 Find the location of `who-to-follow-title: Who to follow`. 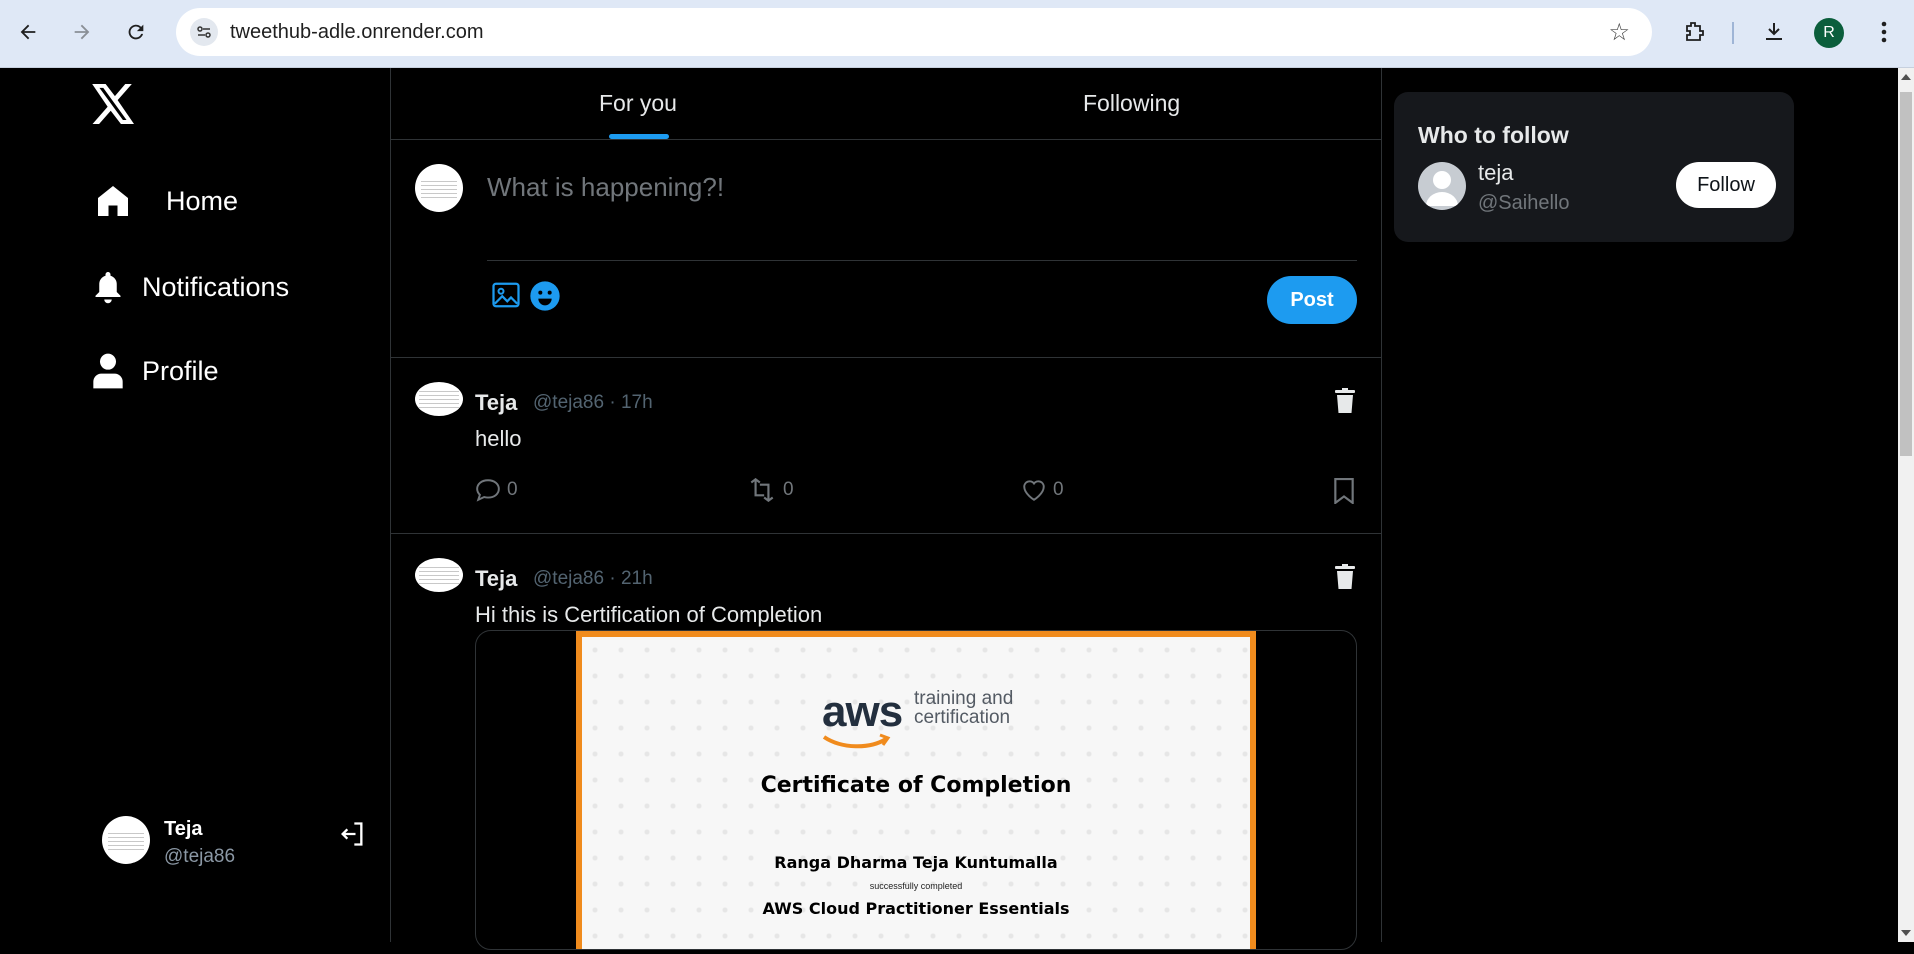

who-to-follow-title: Who to follow is located at coordinates (1493, 135).